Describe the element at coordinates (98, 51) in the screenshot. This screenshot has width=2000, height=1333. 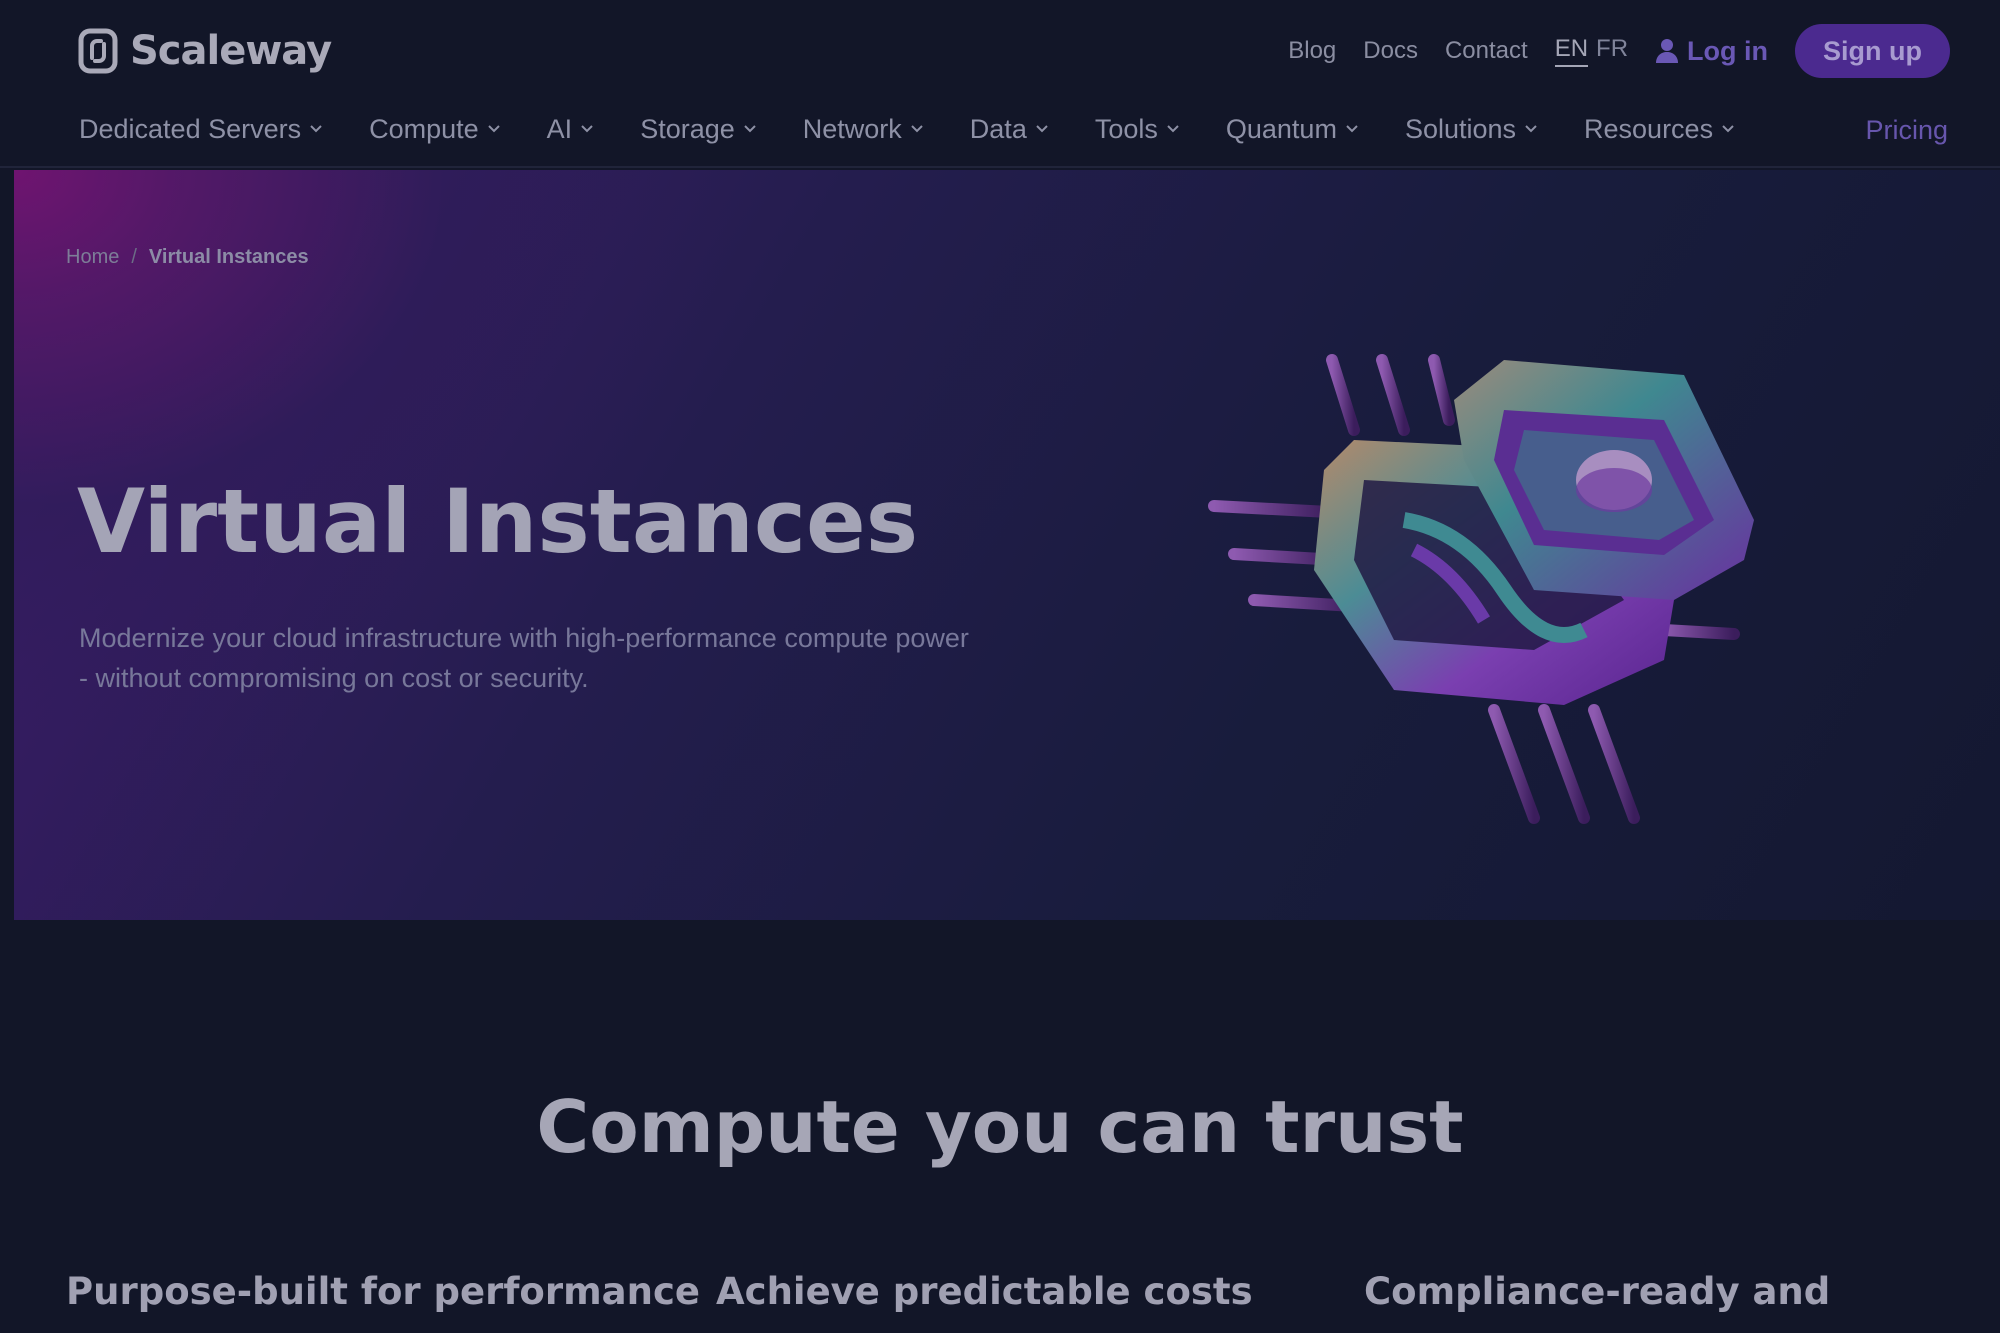
I see `scaleway-logo-icon` at that location.